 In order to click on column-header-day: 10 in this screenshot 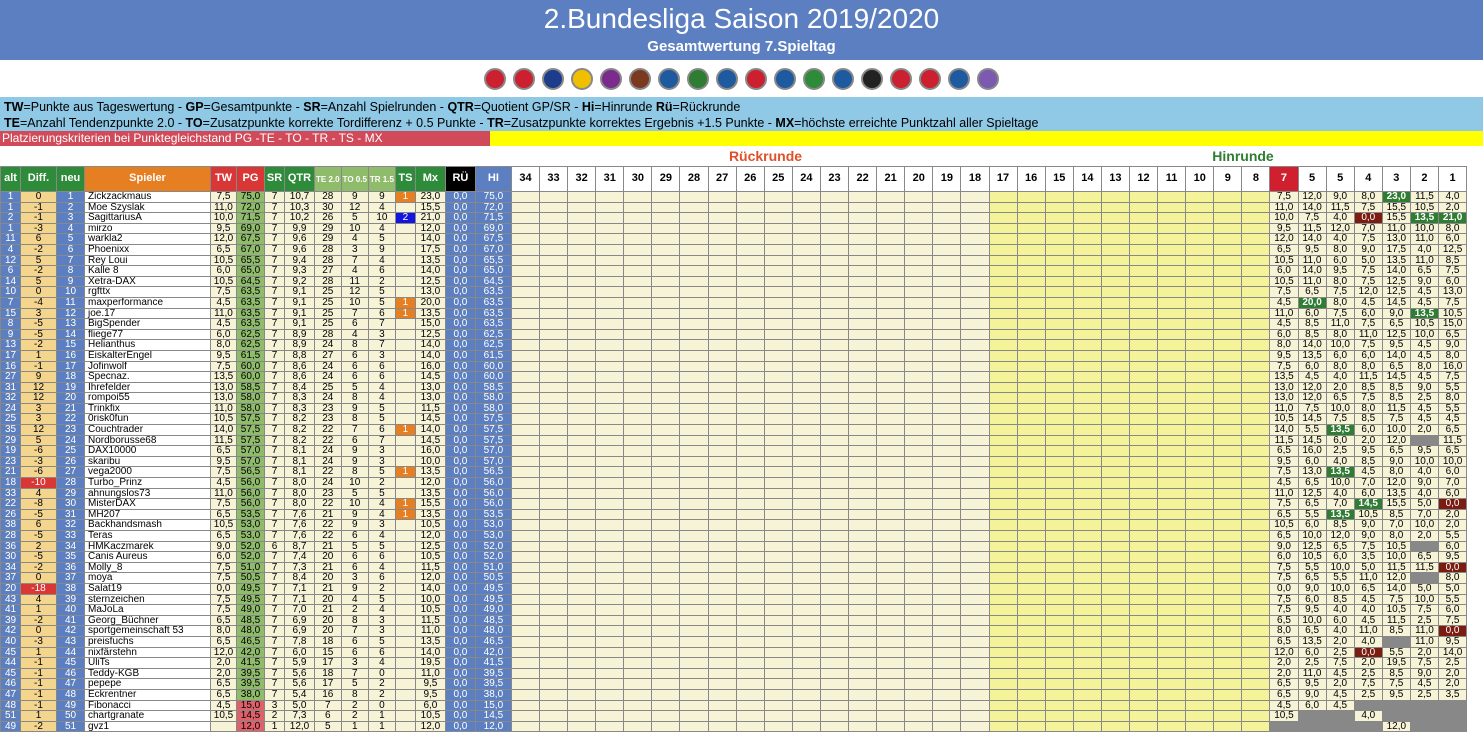, I will do `click(1200, 179)`.